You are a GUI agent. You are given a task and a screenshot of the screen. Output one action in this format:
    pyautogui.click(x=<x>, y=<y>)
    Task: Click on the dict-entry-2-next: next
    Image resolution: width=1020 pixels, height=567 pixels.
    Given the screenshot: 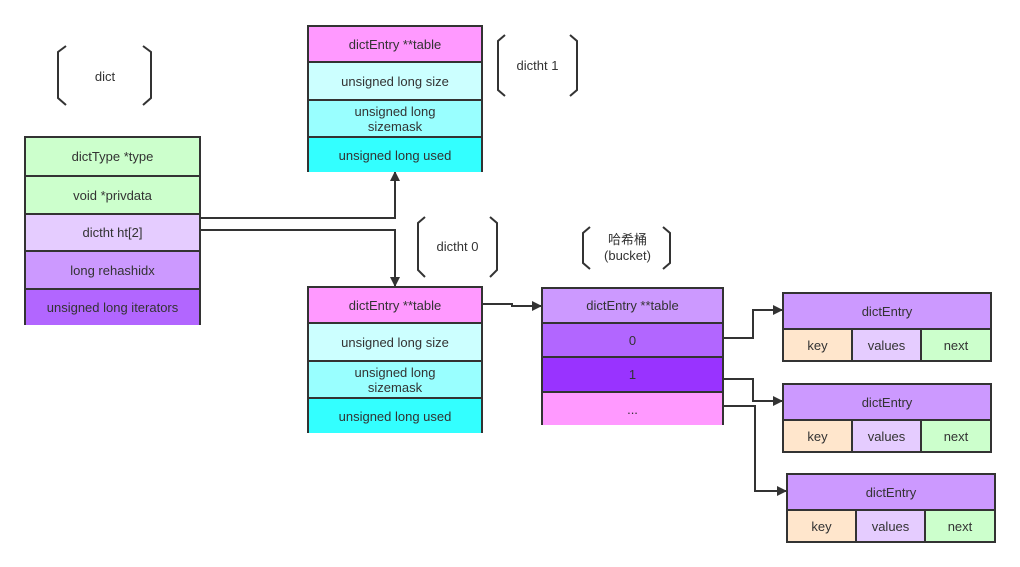 What is the action you would take?
    pyautogui.click(x=956, y=435)
    